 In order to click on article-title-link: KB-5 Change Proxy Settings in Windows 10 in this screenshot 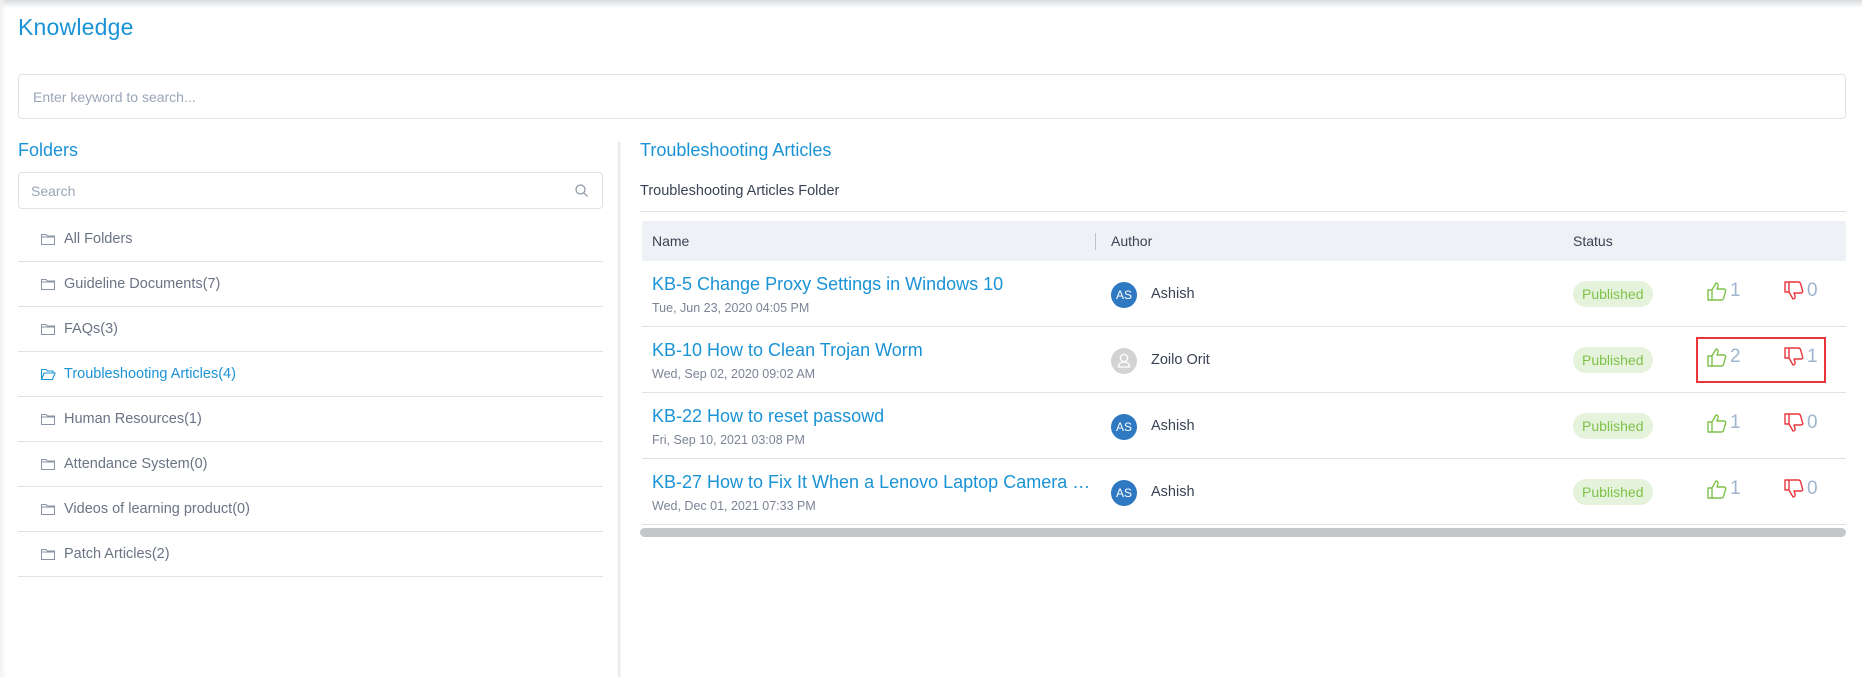, I will do `click(827, 284)`.